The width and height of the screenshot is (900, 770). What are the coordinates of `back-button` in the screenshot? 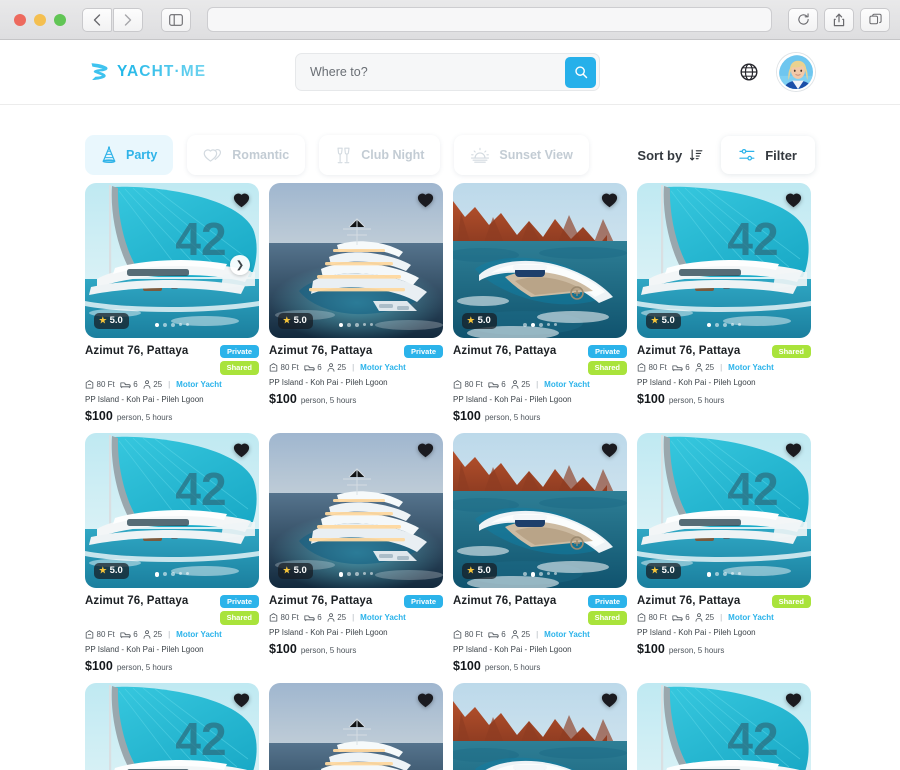 It's located at (97, 19).